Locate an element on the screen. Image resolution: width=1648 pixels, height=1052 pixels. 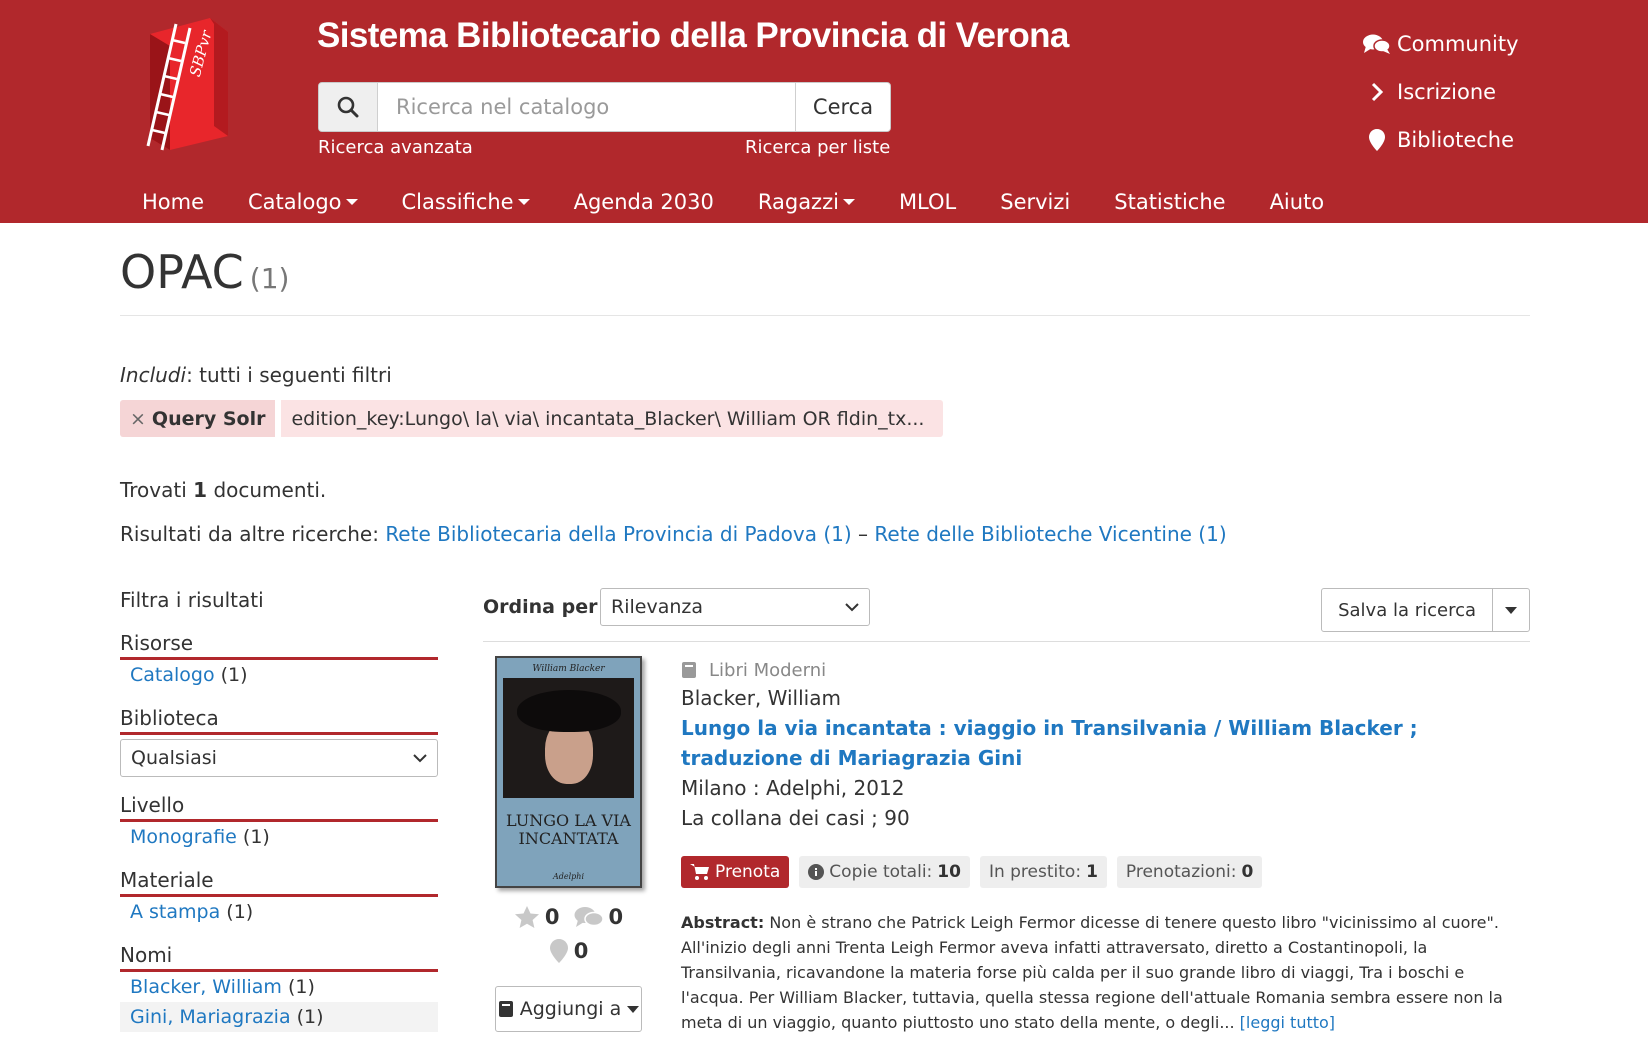
sort-label: Ordina per is located at coordinates (540, 607).